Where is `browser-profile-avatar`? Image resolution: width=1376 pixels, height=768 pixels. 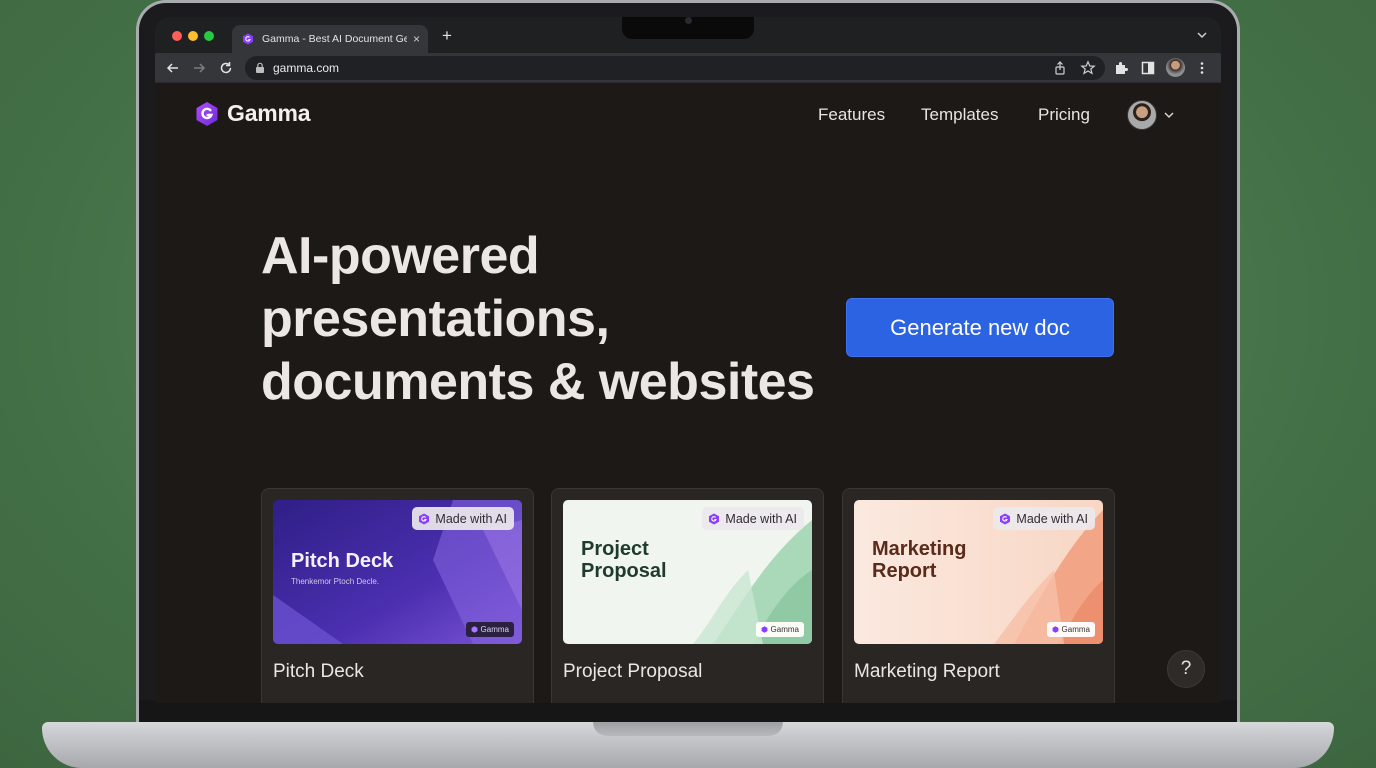
browser-profile-avatar is located at coordinates (1175, 67).